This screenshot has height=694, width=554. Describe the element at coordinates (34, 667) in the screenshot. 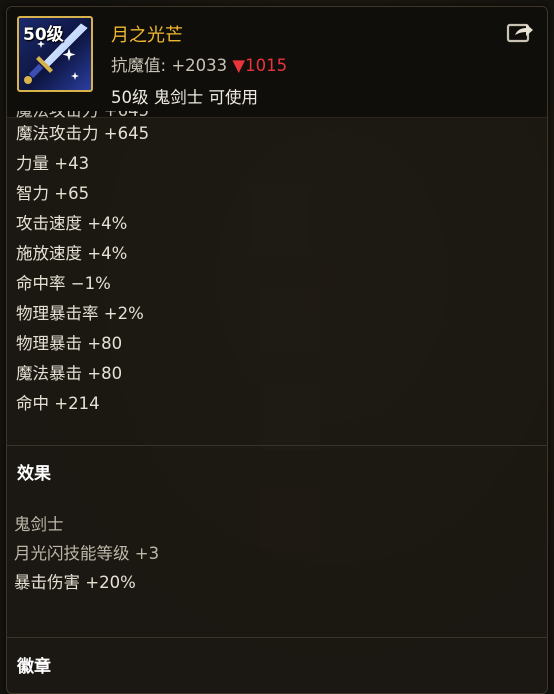

I see `emblem-title: 徽章` at that location.